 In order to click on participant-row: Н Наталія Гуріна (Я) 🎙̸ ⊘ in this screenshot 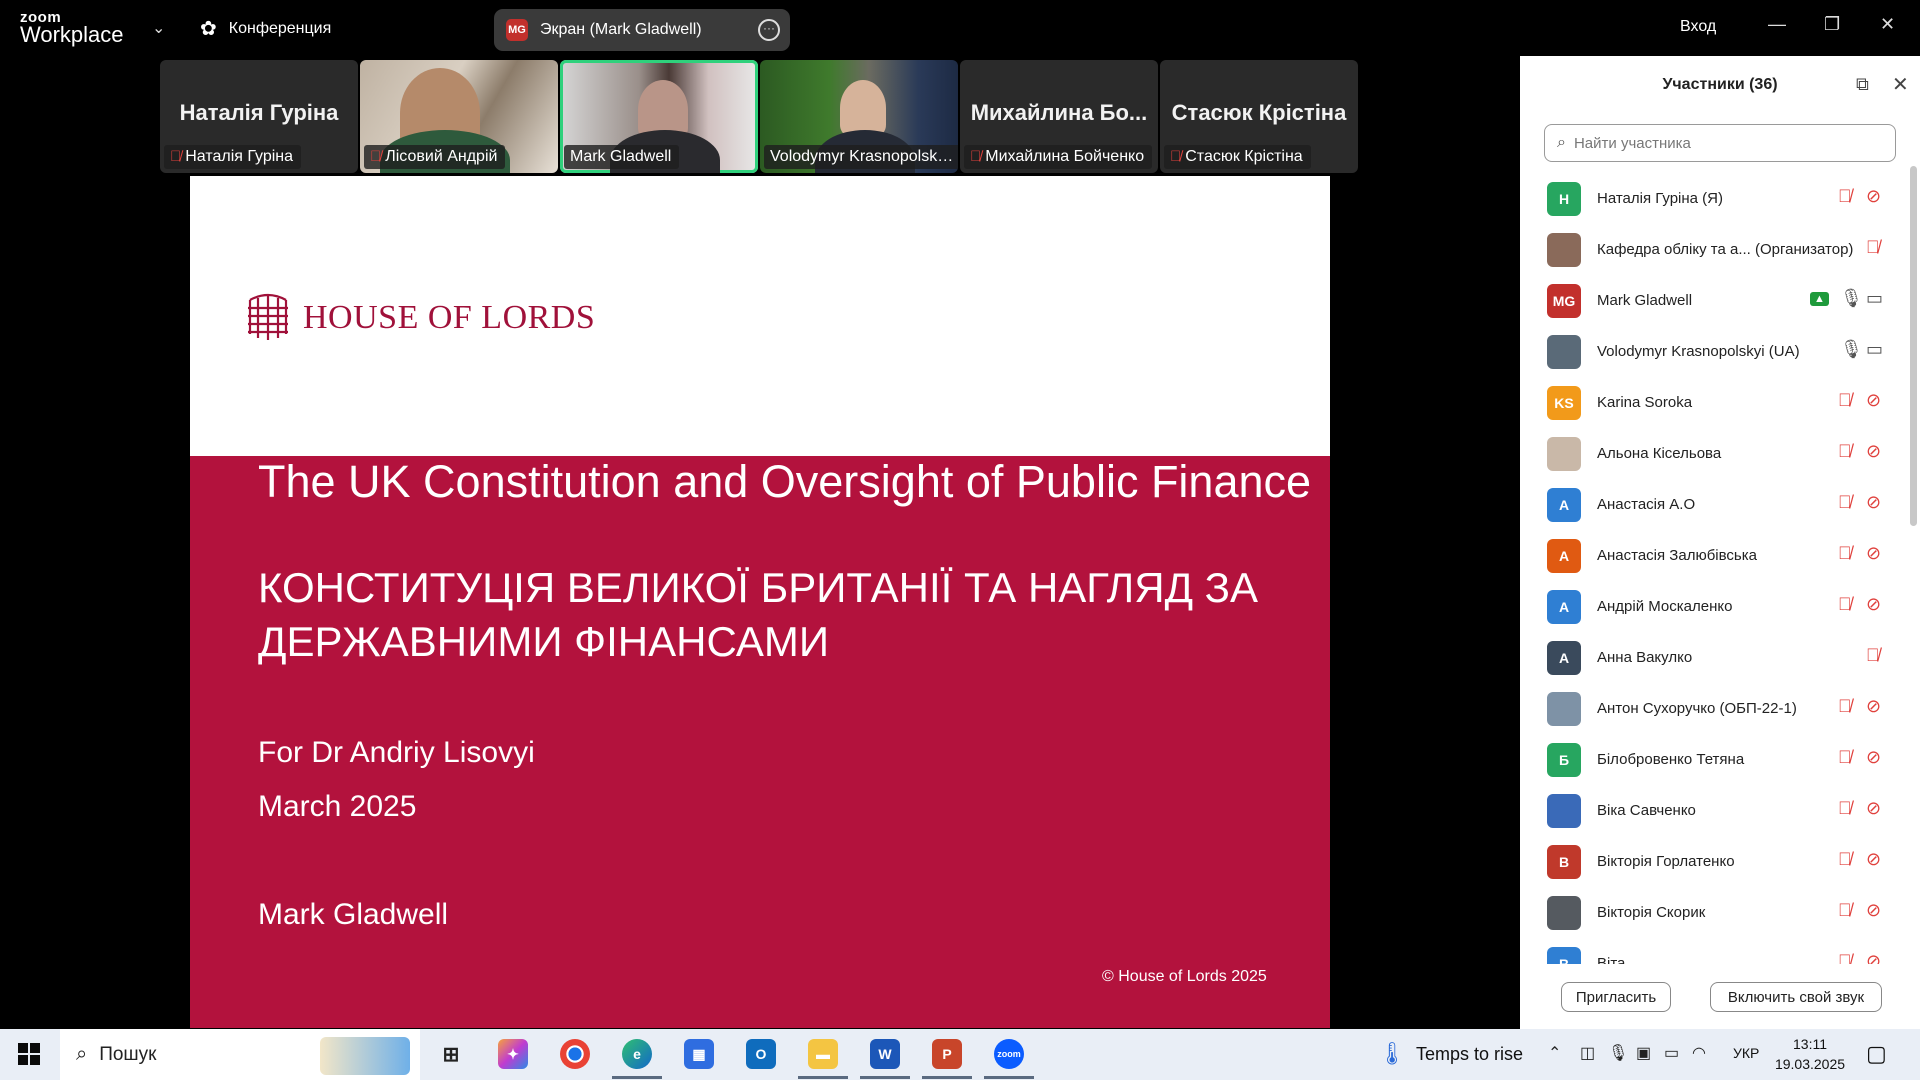, I will do `click(1714, 199)`.